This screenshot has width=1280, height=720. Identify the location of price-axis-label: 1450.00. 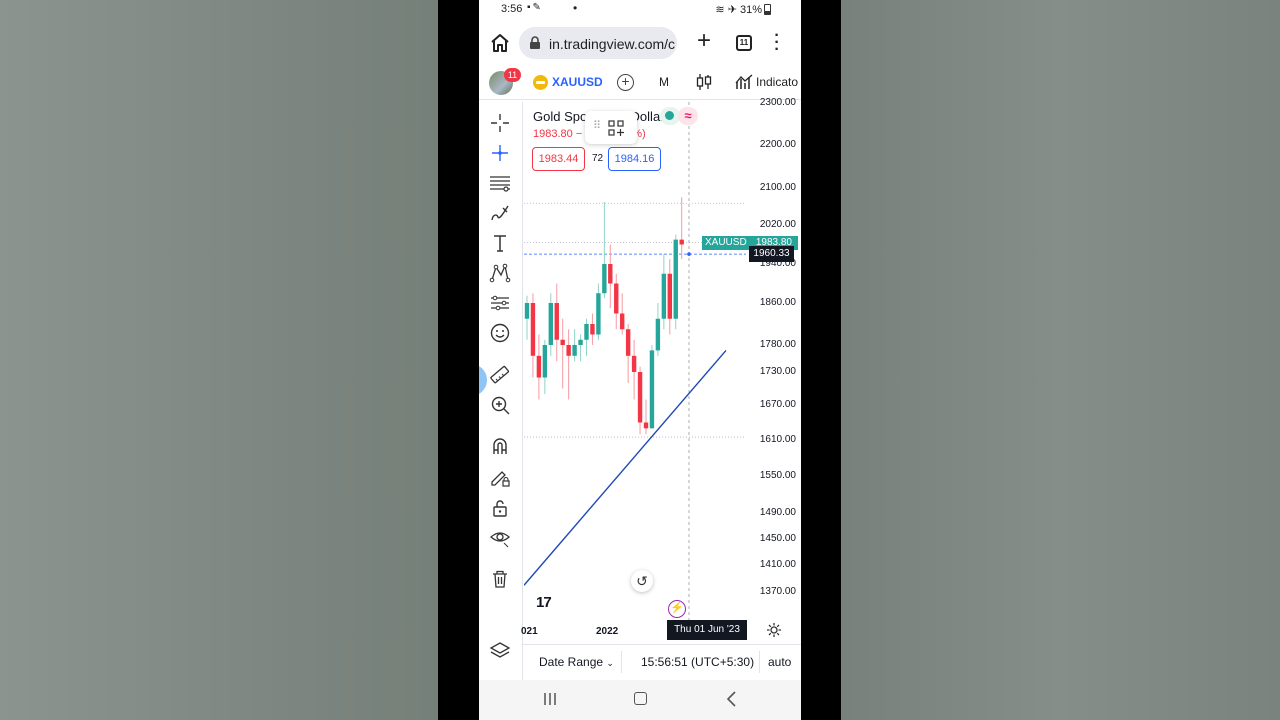
(777, 538).